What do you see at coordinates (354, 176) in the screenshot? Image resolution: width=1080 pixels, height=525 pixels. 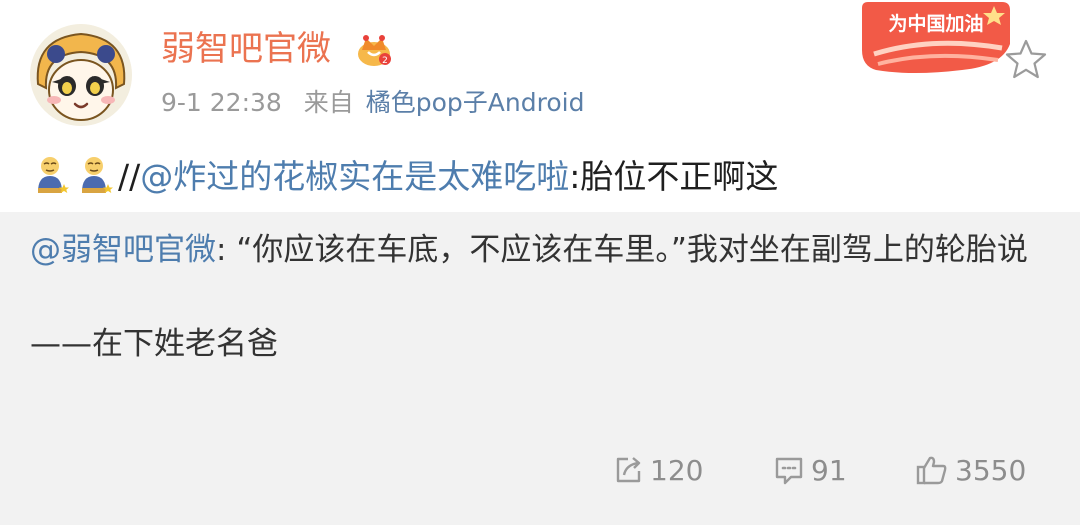 I see `repost-mention: @炸过的花椒实在是太难吃啦` at bounding box center [354, 176].